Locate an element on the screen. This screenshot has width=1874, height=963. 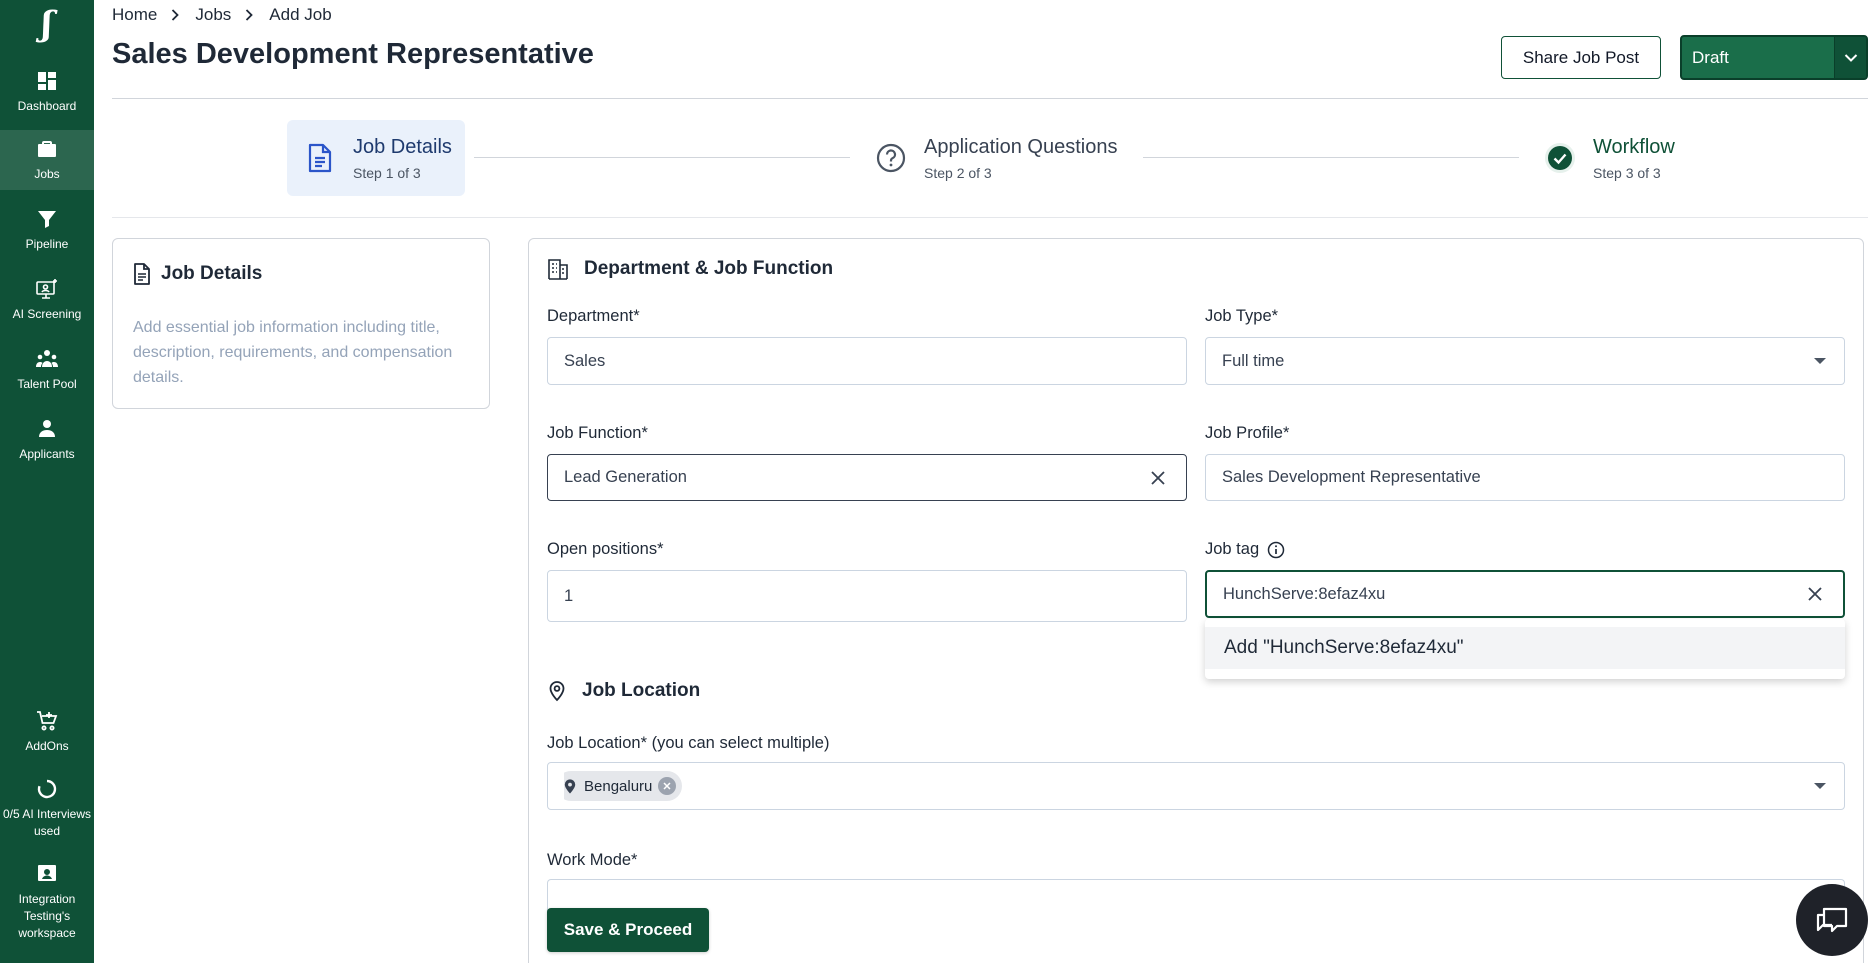
step-title: Application Questions is located at coordinates (1021, 146).